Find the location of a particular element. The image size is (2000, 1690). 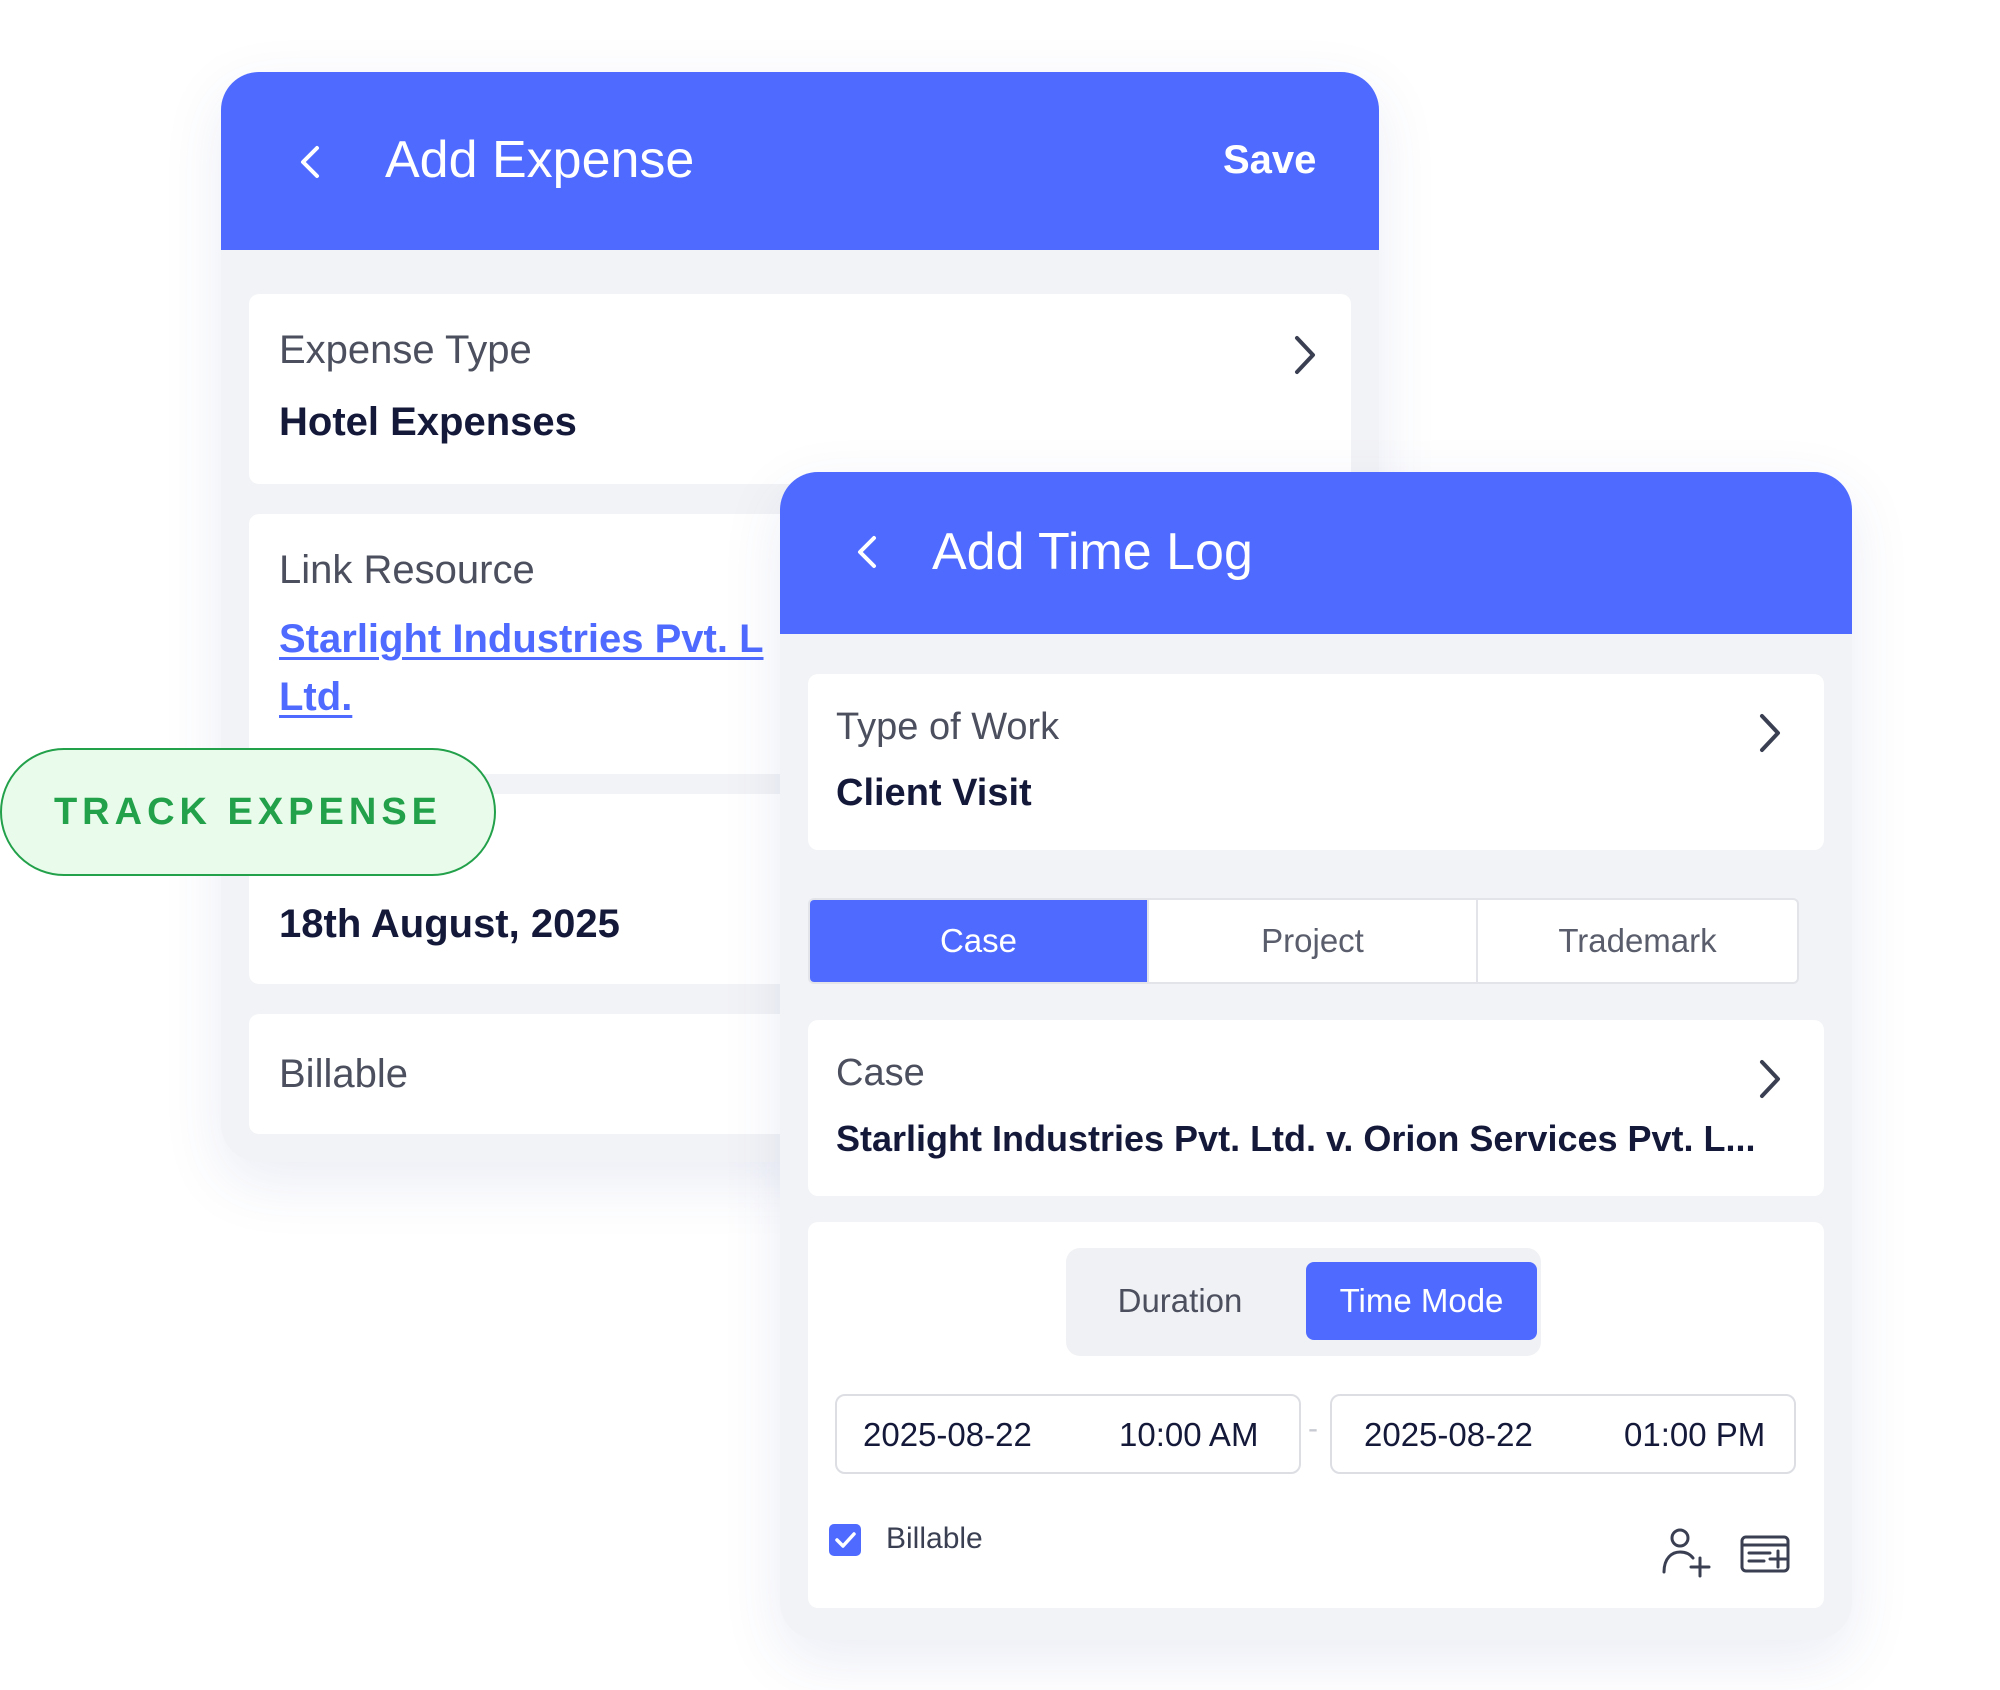

end-datetime-input: 2025-08-22 01:00 PM is located at coordinates (1563, 1434).